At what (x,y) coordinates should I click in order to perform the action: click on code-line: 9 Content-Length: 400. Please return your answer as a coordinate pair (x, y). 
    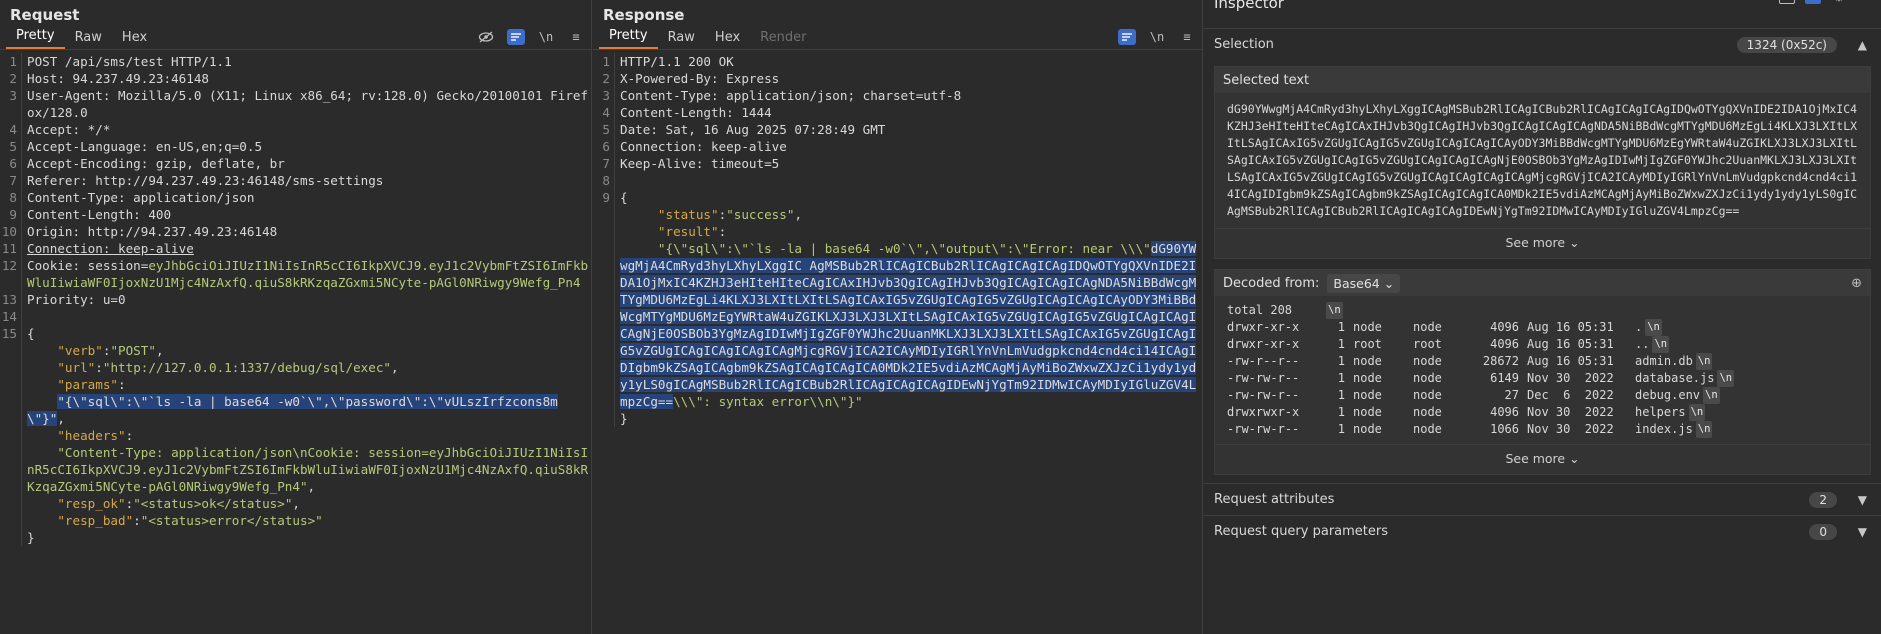
    Looking at the image, I should click on (295, 214).